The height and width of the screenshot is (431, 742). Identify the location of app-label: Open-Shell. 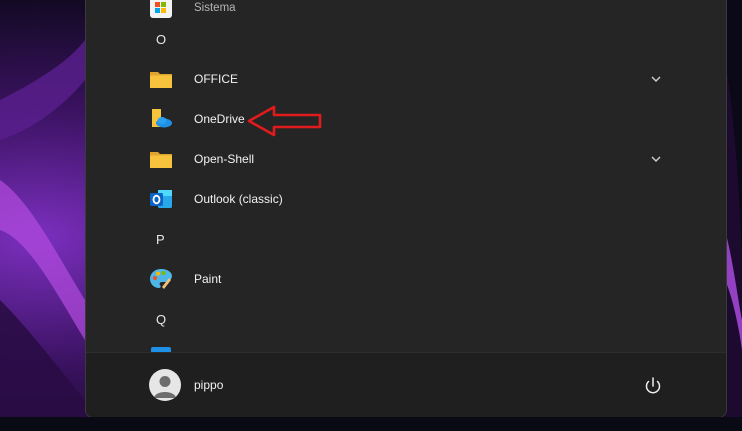
(224, 159).